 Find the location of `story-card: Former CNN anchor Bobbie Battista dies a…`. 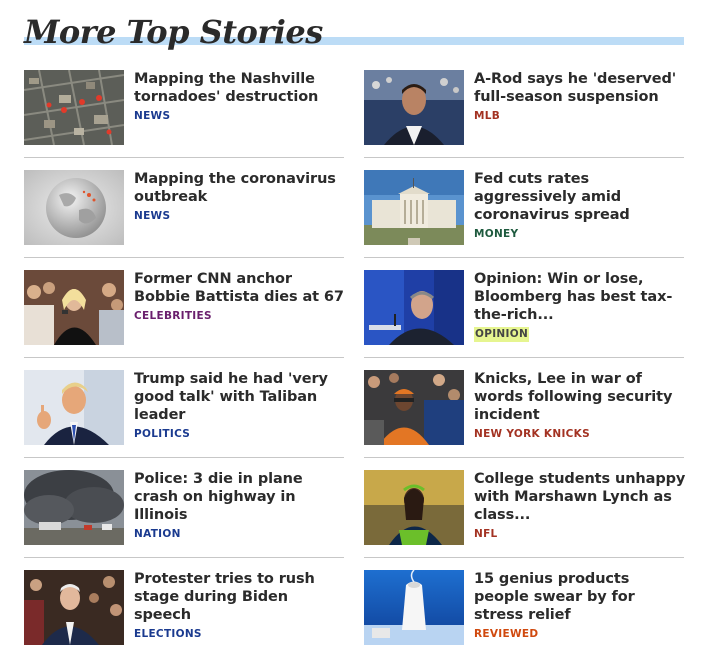

story-card: Former CNN anchor Bobbie Battista dies a… is located at coordinates (184, 308).